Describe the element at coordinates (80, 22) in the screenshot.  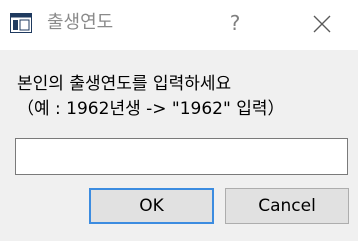
I see `window-title: 출생연도` at that location.